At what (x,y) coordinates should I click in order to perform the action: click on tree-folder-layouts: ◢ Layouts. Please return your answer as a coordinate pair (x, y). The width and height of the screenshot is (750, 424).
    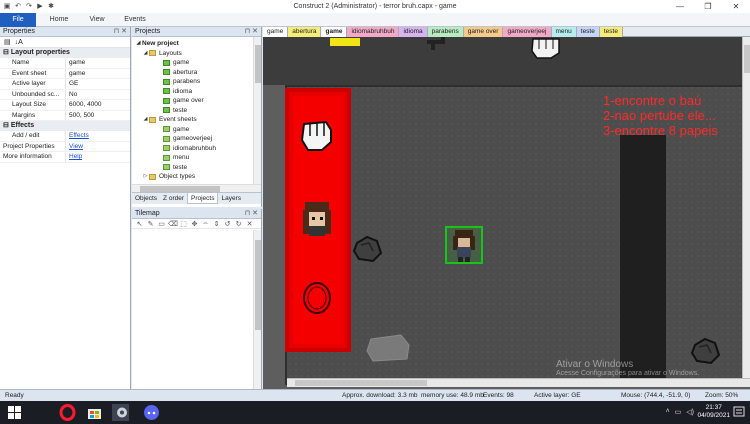
    Looking at the image, I should click on (196, 54).